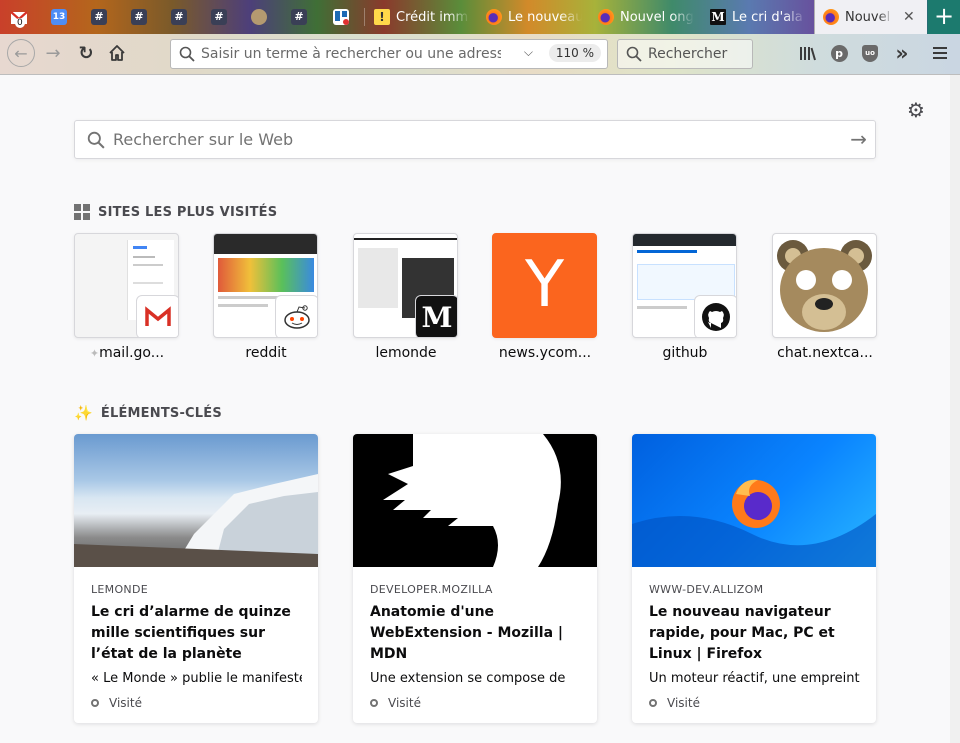  I want to click on lemonde-m-icon: M, so click(436, 316).